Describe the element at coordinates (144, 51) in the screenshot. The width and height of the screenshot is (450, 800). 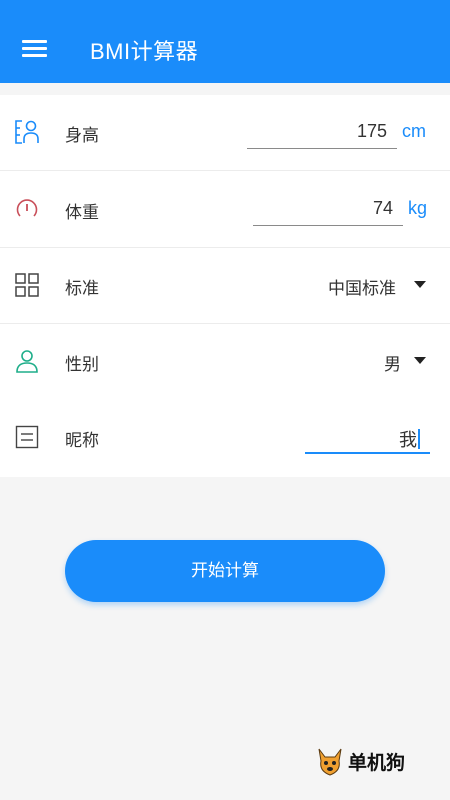
I see `app-title: BMI计算器` at that location.